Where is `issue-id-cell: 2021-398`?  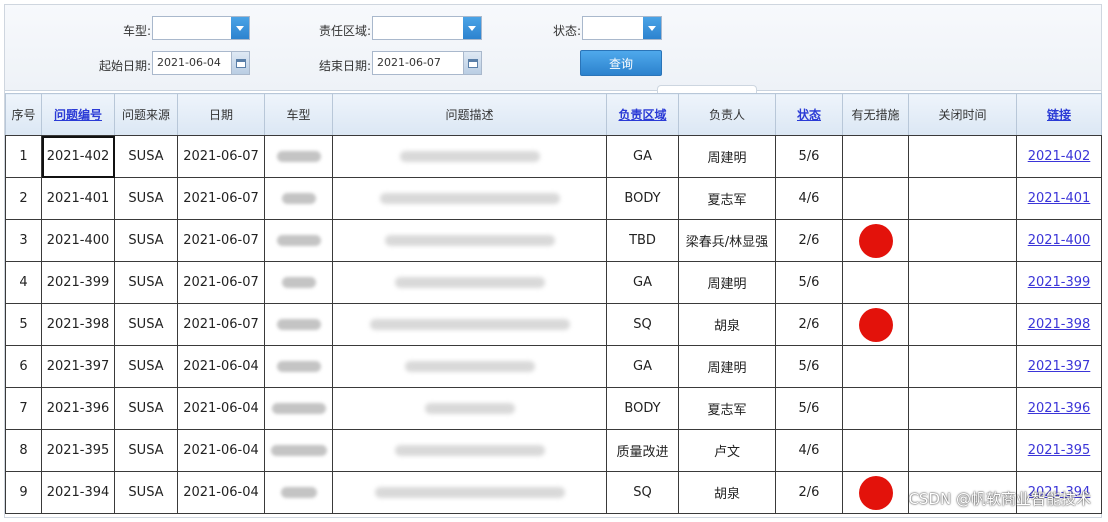
issue-id-cell: 2021-398 is located at coordinates (78, 324).